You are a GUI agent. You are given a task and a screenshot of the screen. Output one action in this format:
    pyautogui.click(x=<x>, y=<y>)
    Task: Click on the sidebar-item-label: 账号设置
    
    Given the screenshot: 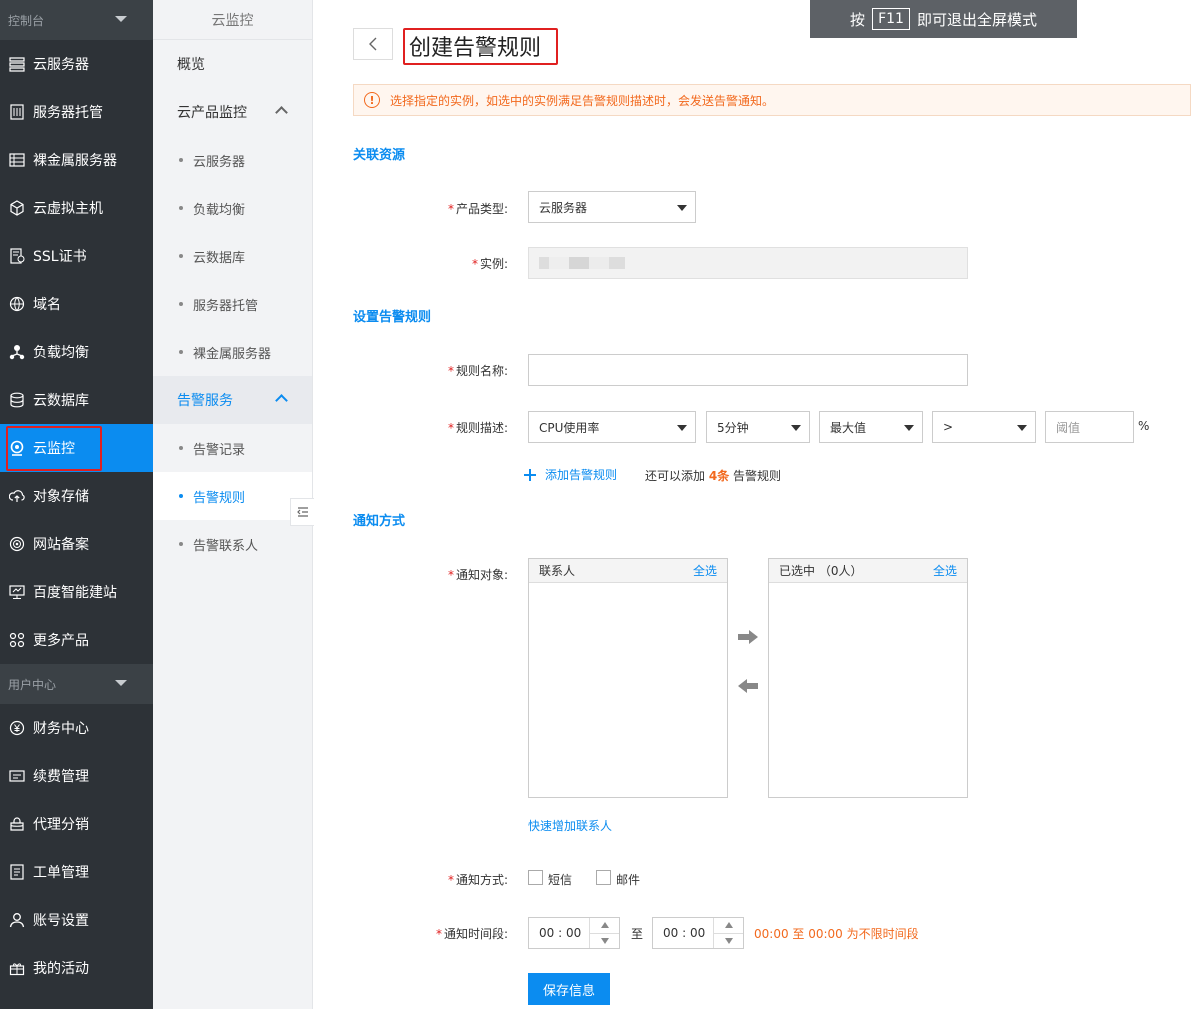 What is the action you would take?
    pyautogui.click(x=61, y=921)
    